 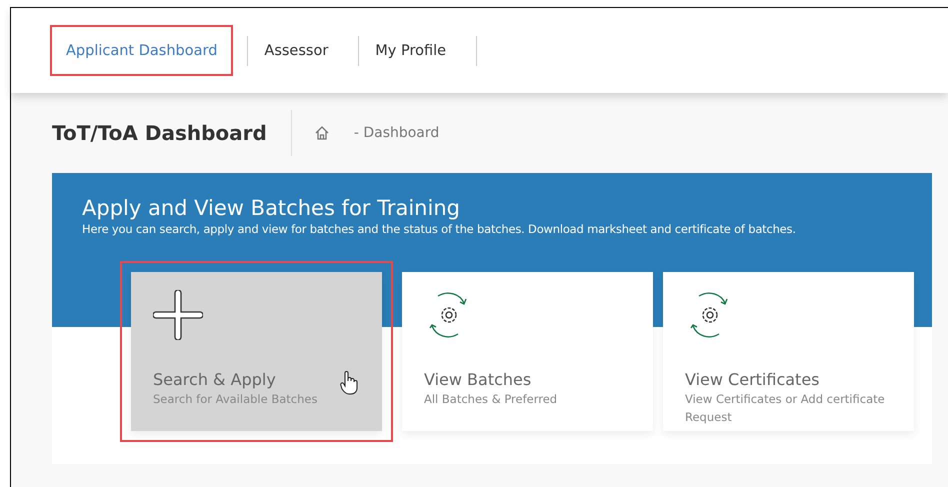 What do you see at coordinates (752, 380) in the screenshot?
I see `card-title: View Certificates` at bounding box center [752, 380].